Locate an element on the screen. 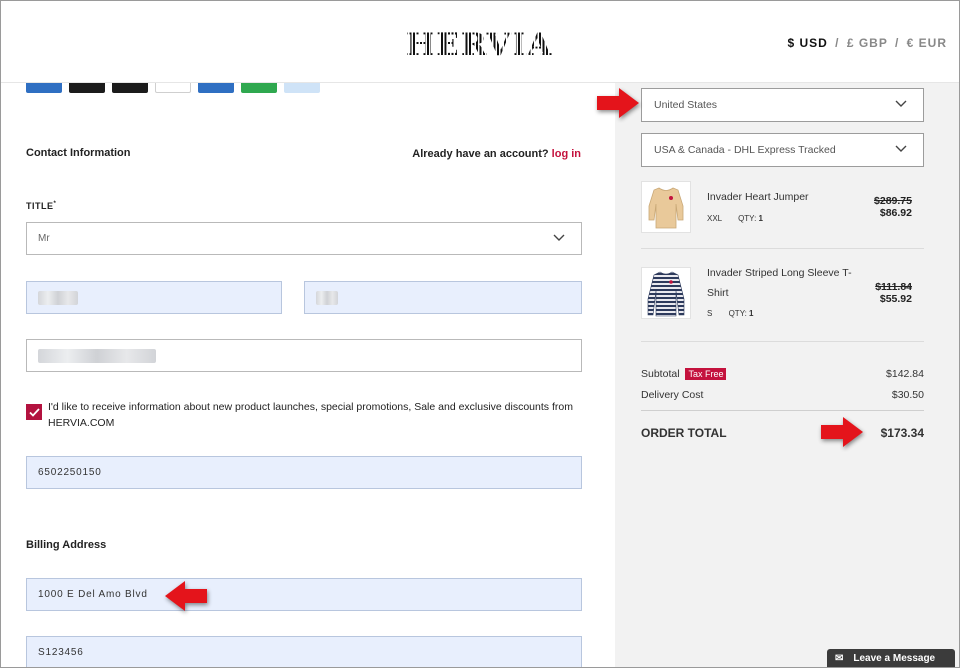 The height and width of the screenshot is (668, 960). account-prompt: Already have an account? log in is located at coordinates (496, 154).